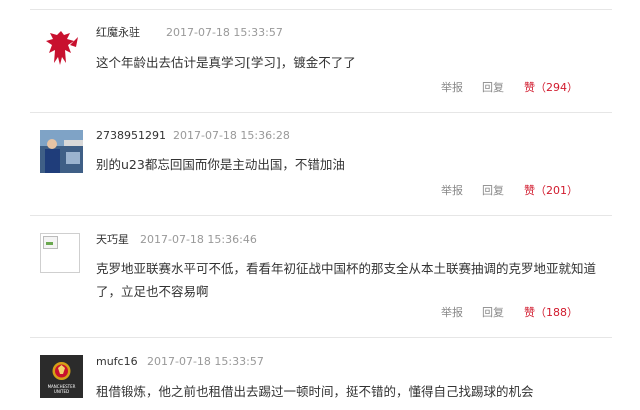 The height and width of the screenshot is (410, 640). I want to click on like-button: 赞（294）, so click(551, 88).